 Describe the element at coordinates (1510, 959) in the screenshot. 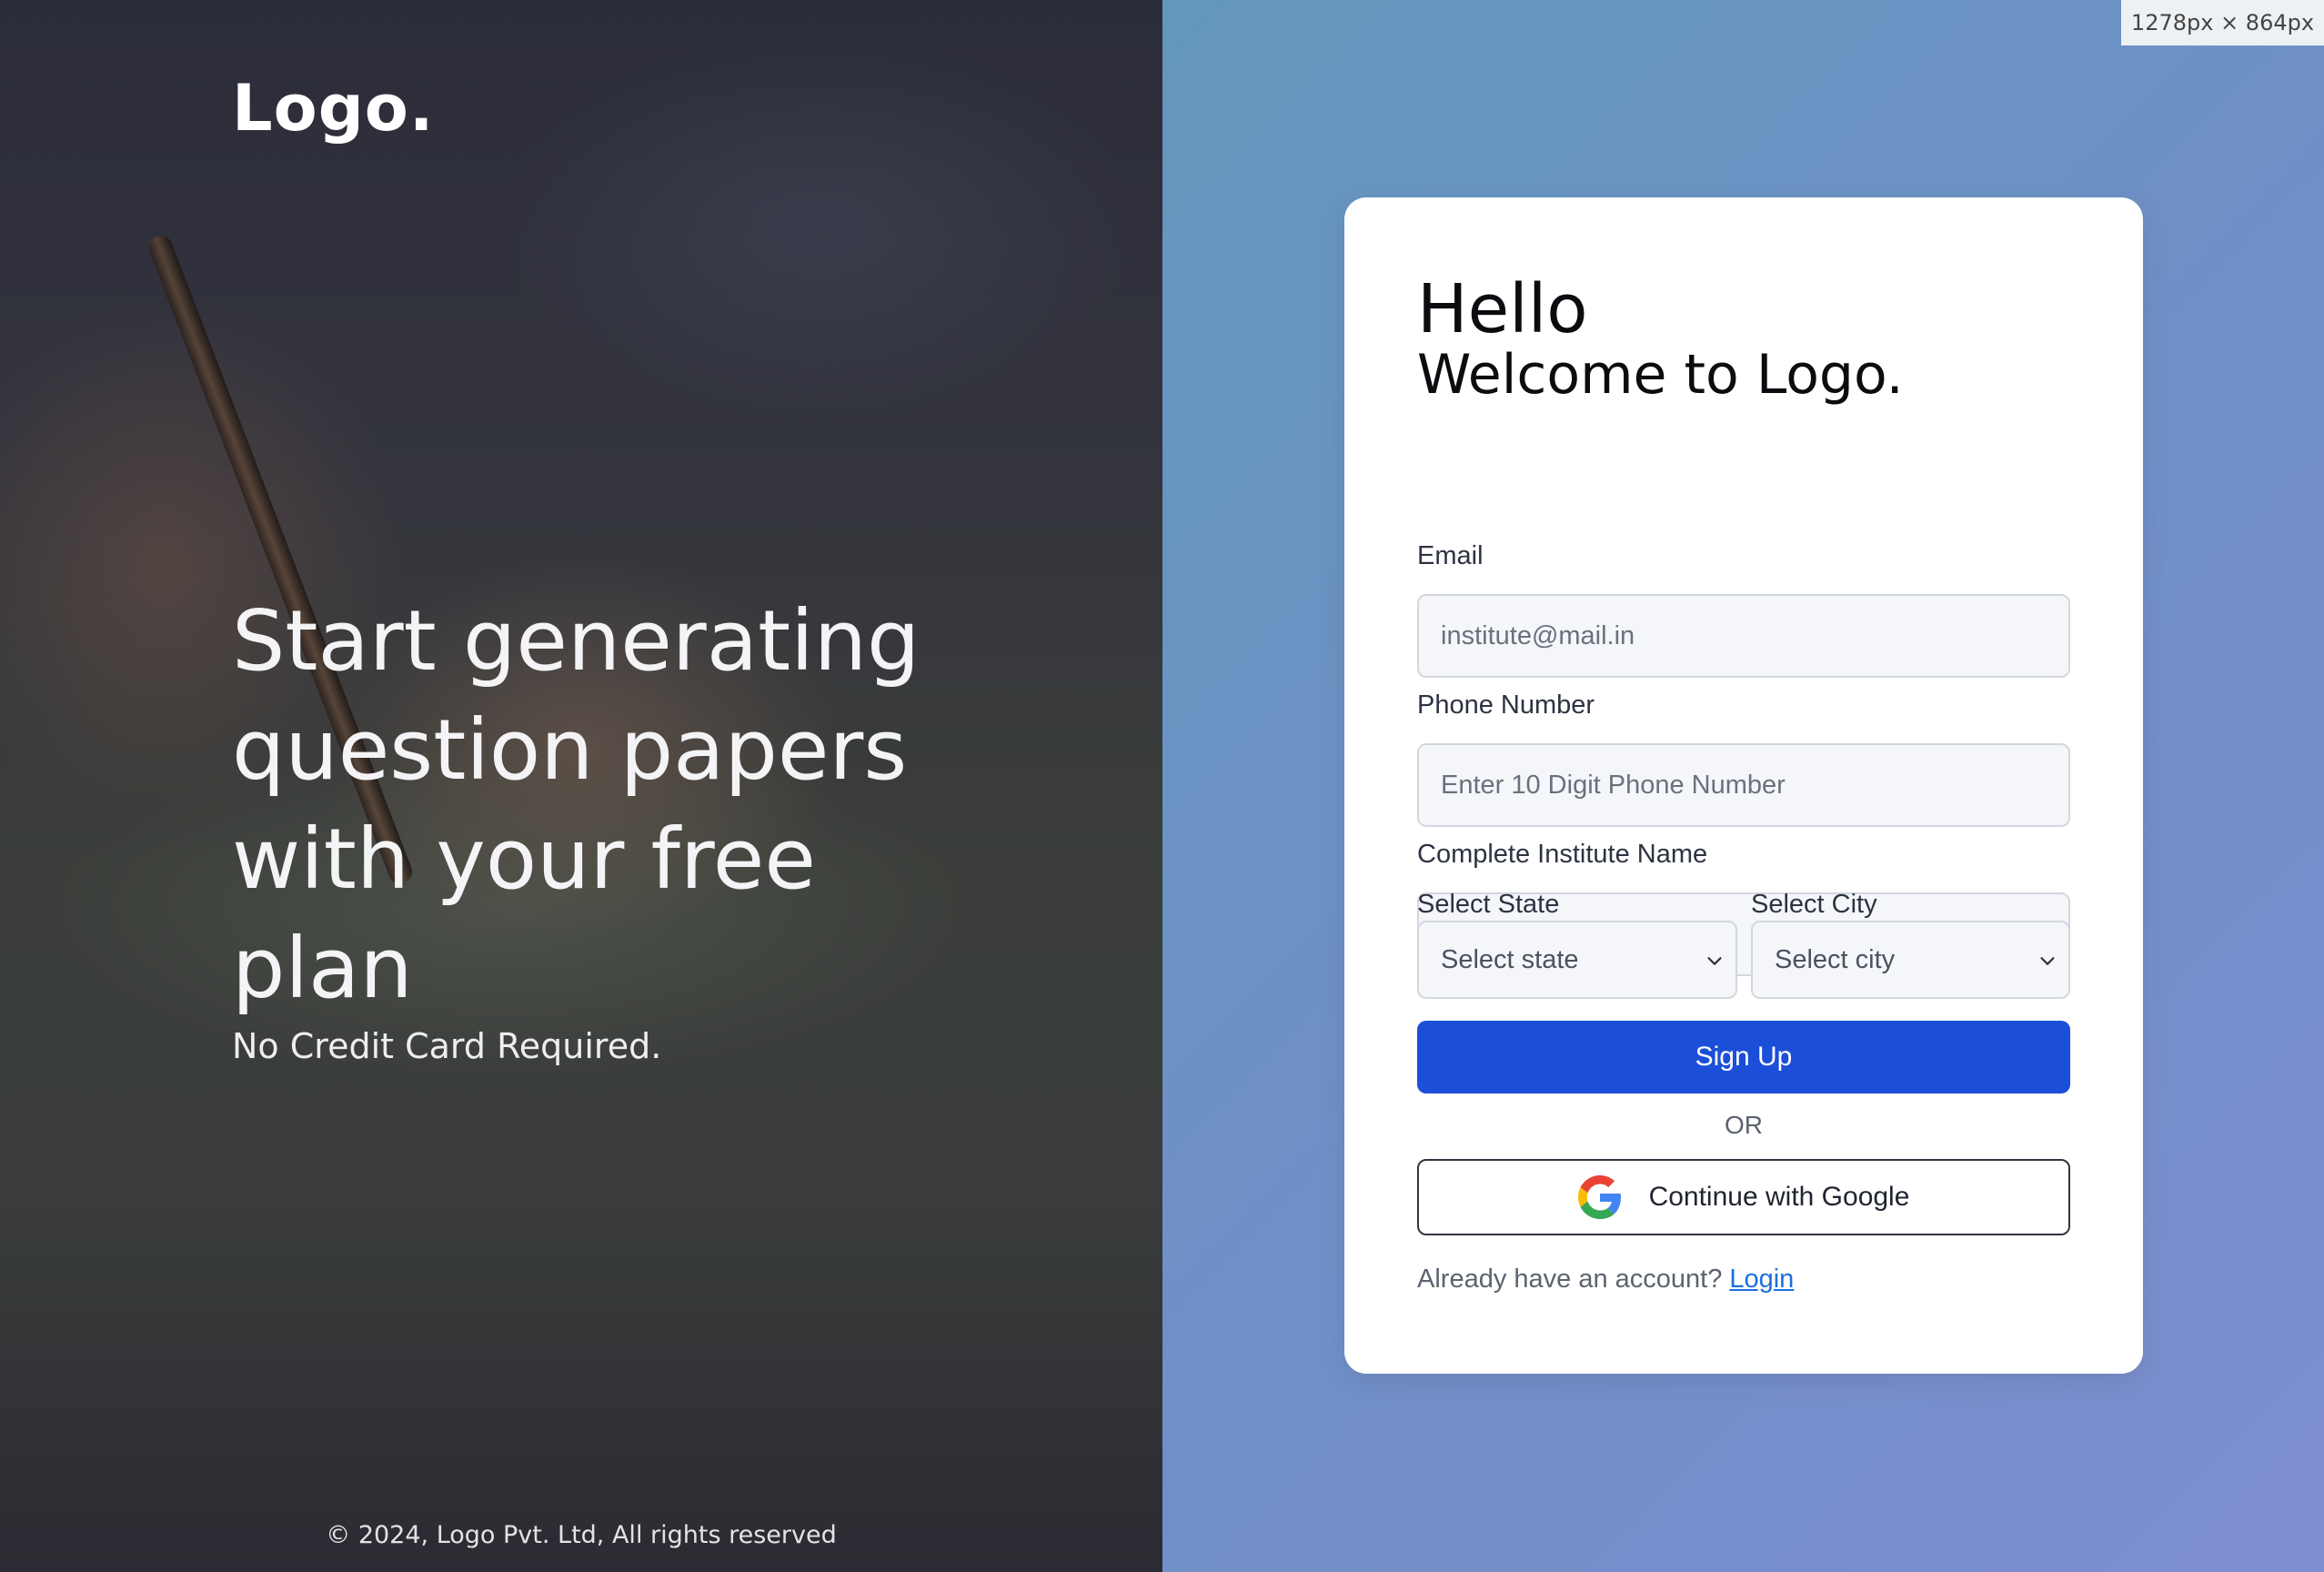

I see `state-selected-value: Select state` at that location.